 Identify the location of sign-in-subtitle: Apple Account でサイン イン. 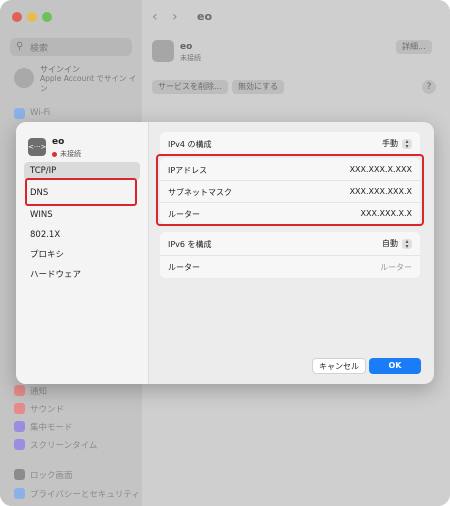
(88, 83).